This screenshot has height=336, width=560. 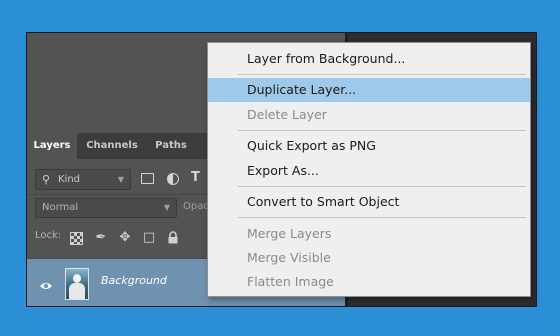 I want to click on tab-channels: Channels, so click(x=112, y=146).